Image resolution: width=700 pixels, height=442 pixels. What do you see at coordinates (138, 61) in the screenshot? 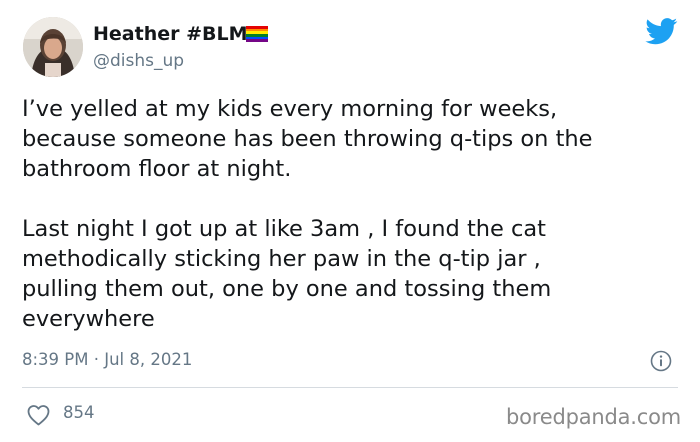
I see `user-handle: @dishs_up` at bounding box center [138, 61].